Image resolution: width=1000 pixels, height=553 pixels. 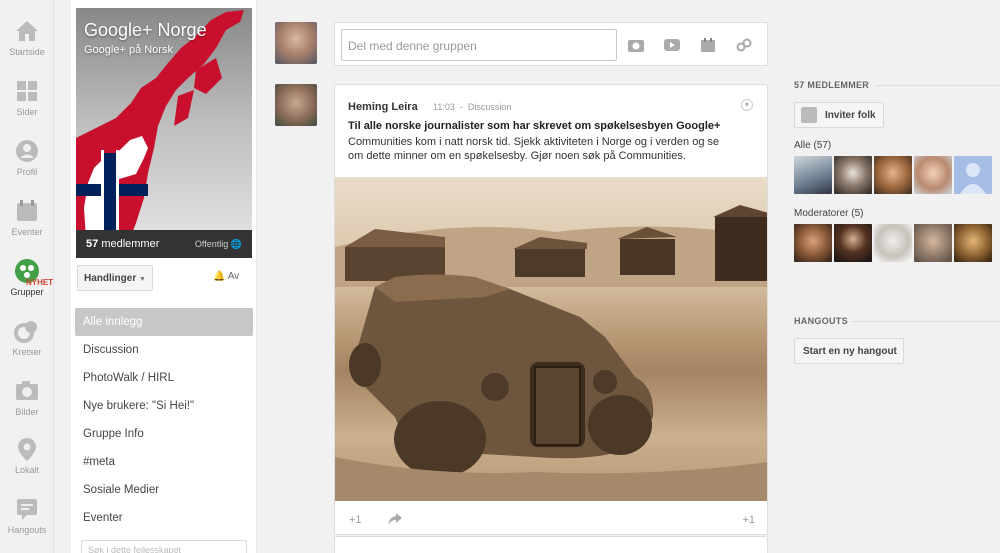 I want to click on chevron-down-icon: ▼, so click(x=142, y=279).